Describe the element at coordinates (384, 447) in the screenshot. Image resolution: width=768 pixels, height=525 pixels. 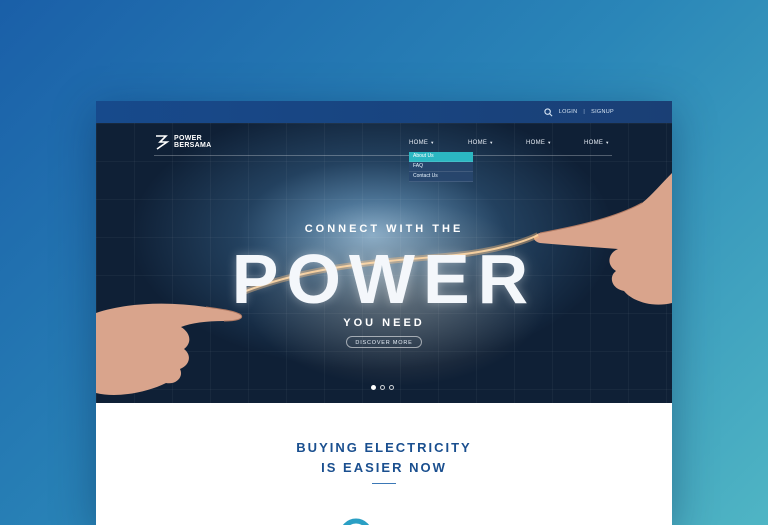
I see `section-title-line1: BUYING ELECTRICITY` at that location.